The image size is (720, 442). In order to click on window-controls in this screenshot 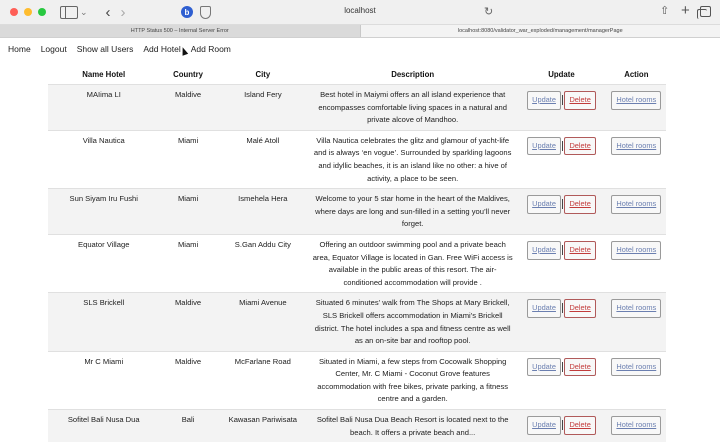, I will do `click(28, 12)`.